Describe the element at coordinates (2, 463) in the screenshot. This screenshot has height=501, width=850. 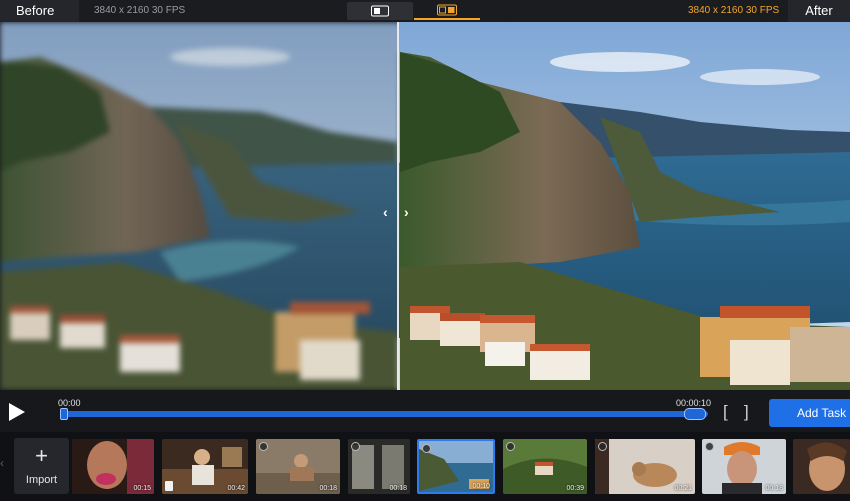
I see `strip-scroll-left-icon: ‹` at that location.